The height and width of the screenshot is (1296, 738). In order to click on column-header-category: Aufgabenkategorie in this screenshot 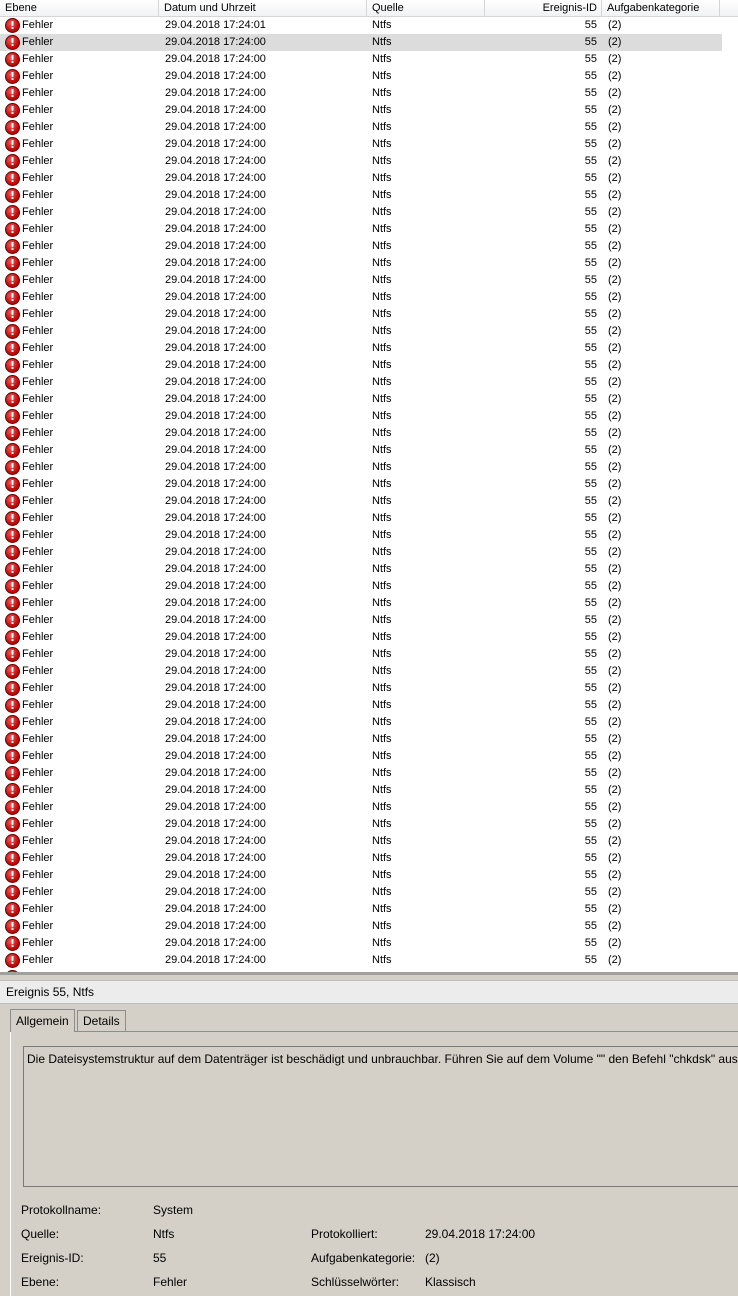, I will do `click(661, 8)`.